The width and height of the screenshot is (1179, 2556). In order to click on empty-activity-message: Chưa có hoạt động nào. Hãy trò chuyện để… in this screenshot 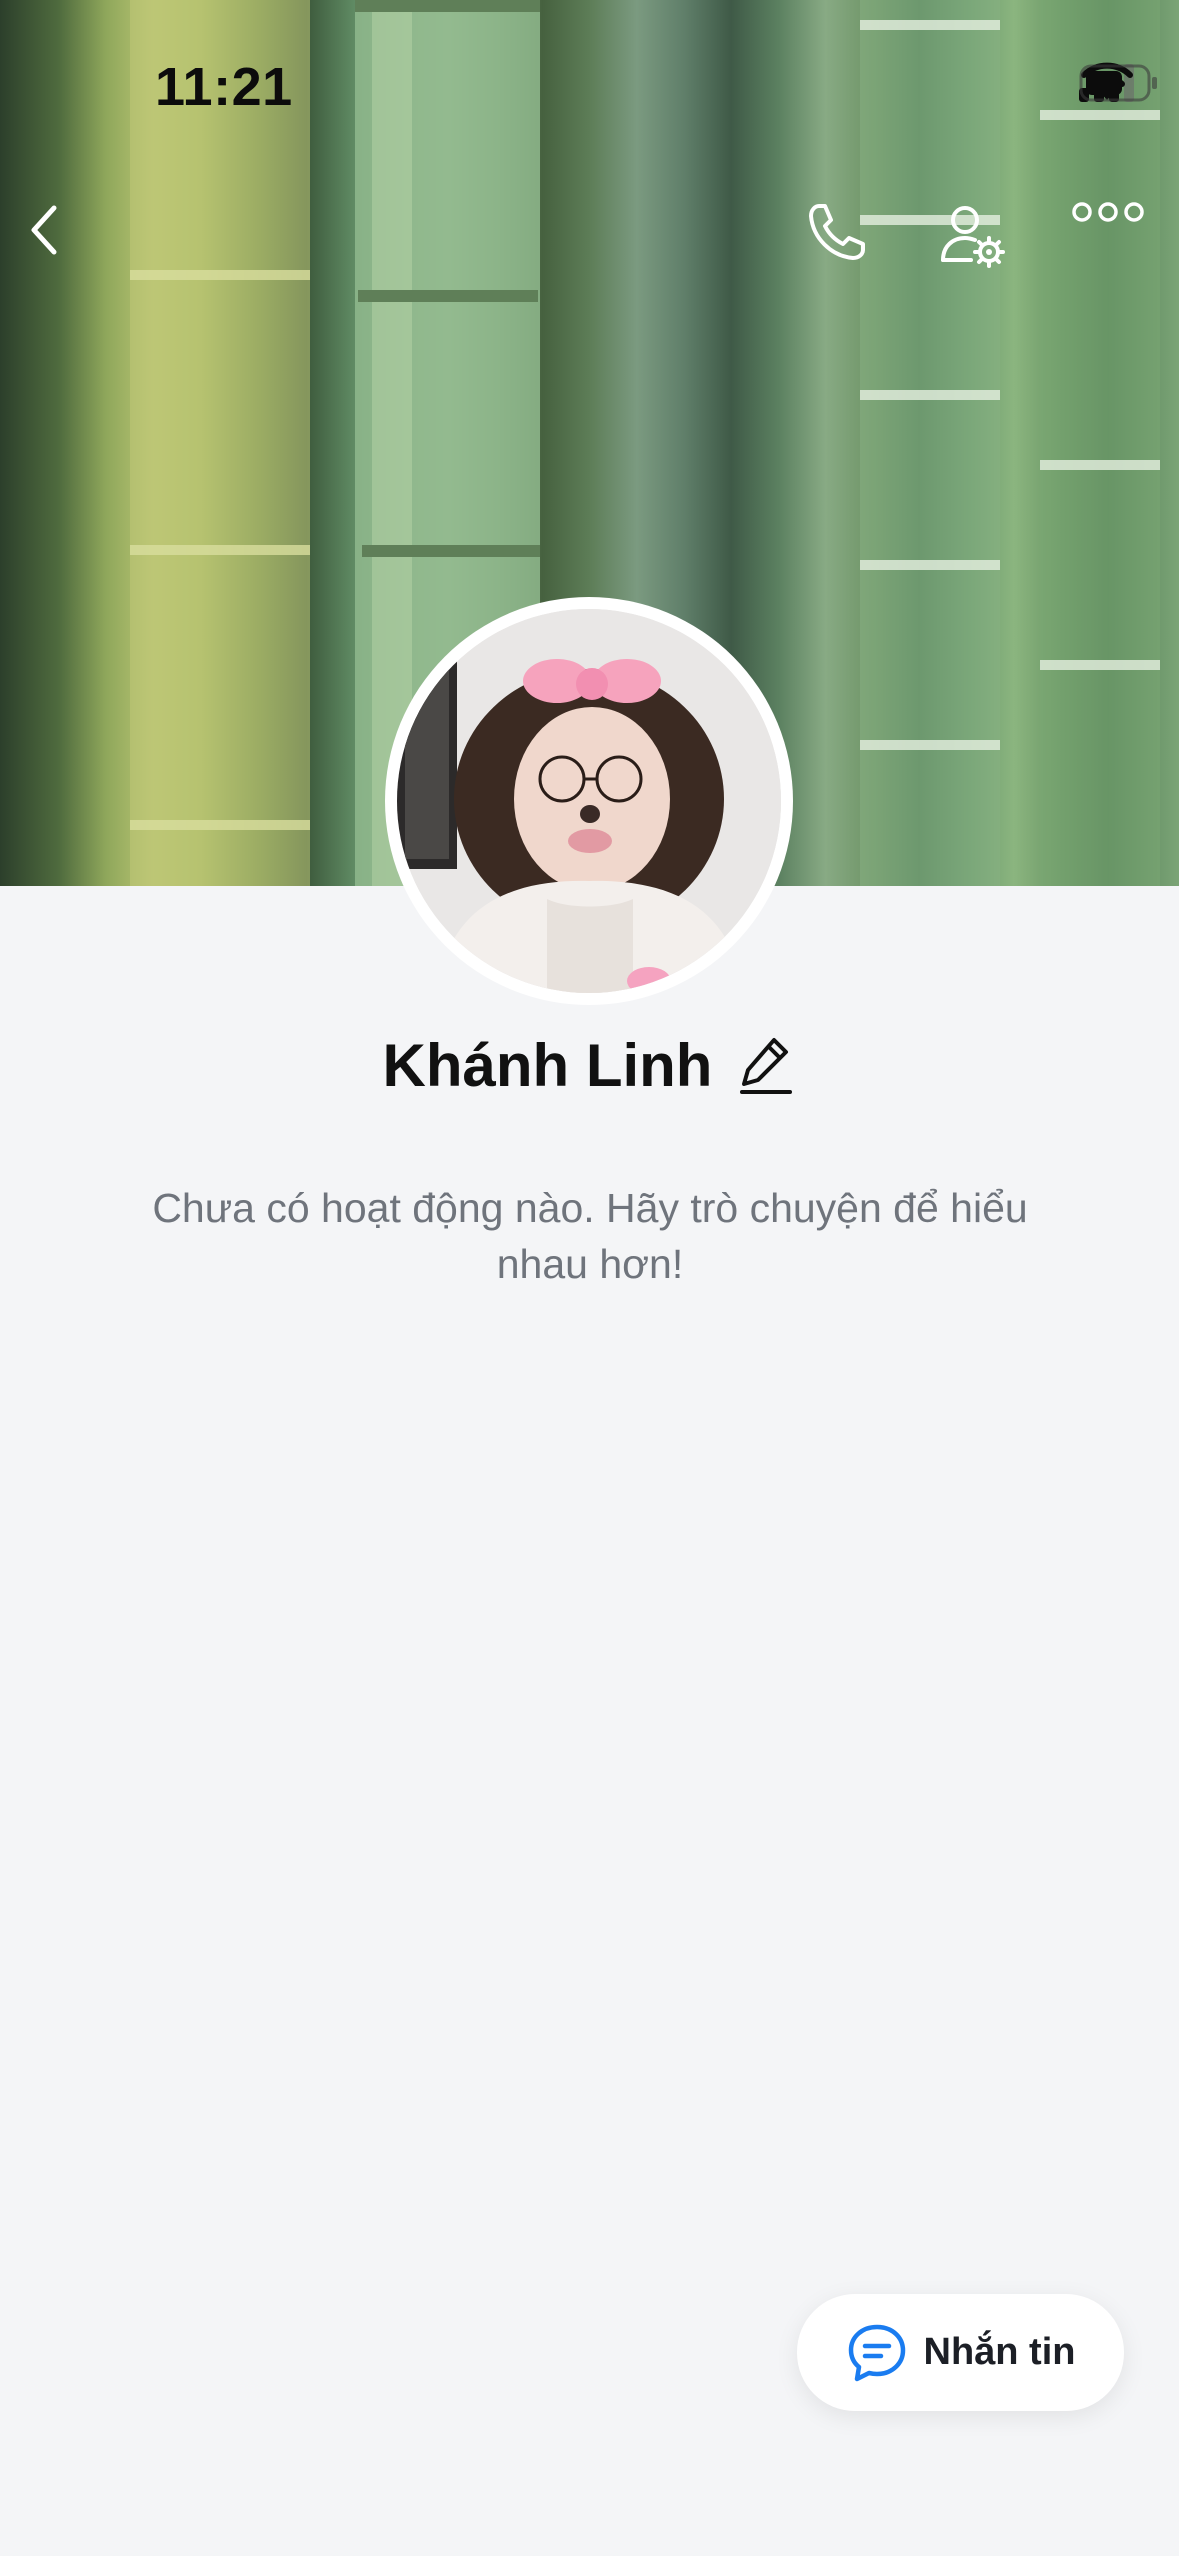, I will do `click(590, 1236)`.